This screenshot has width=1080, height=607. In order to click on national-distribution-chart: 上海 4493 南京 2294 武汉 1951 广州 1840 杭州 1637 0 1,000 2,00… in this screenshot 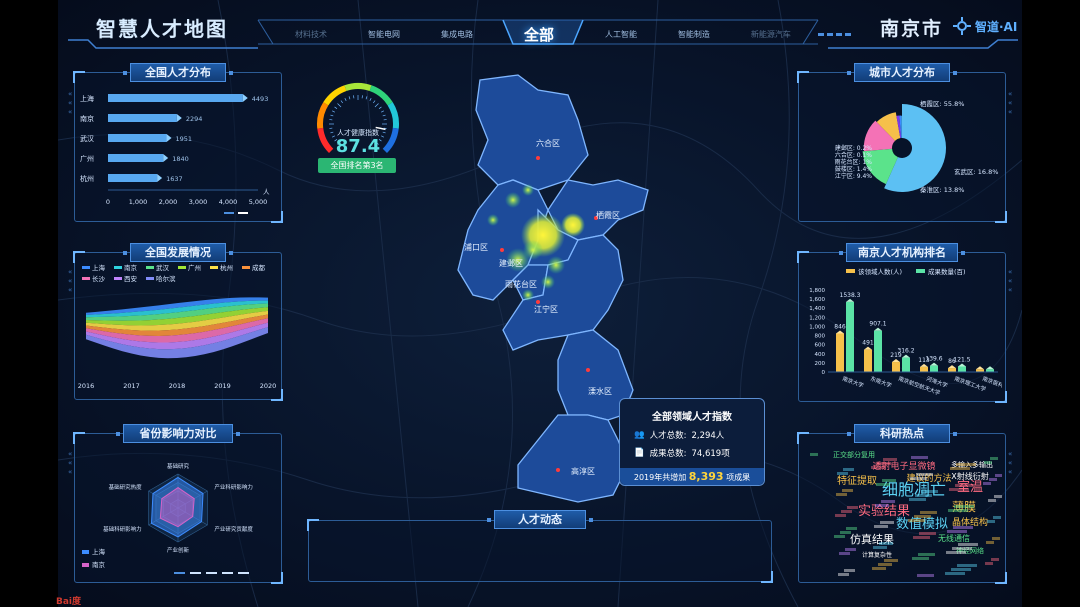, I will do `click(175, 154)`.